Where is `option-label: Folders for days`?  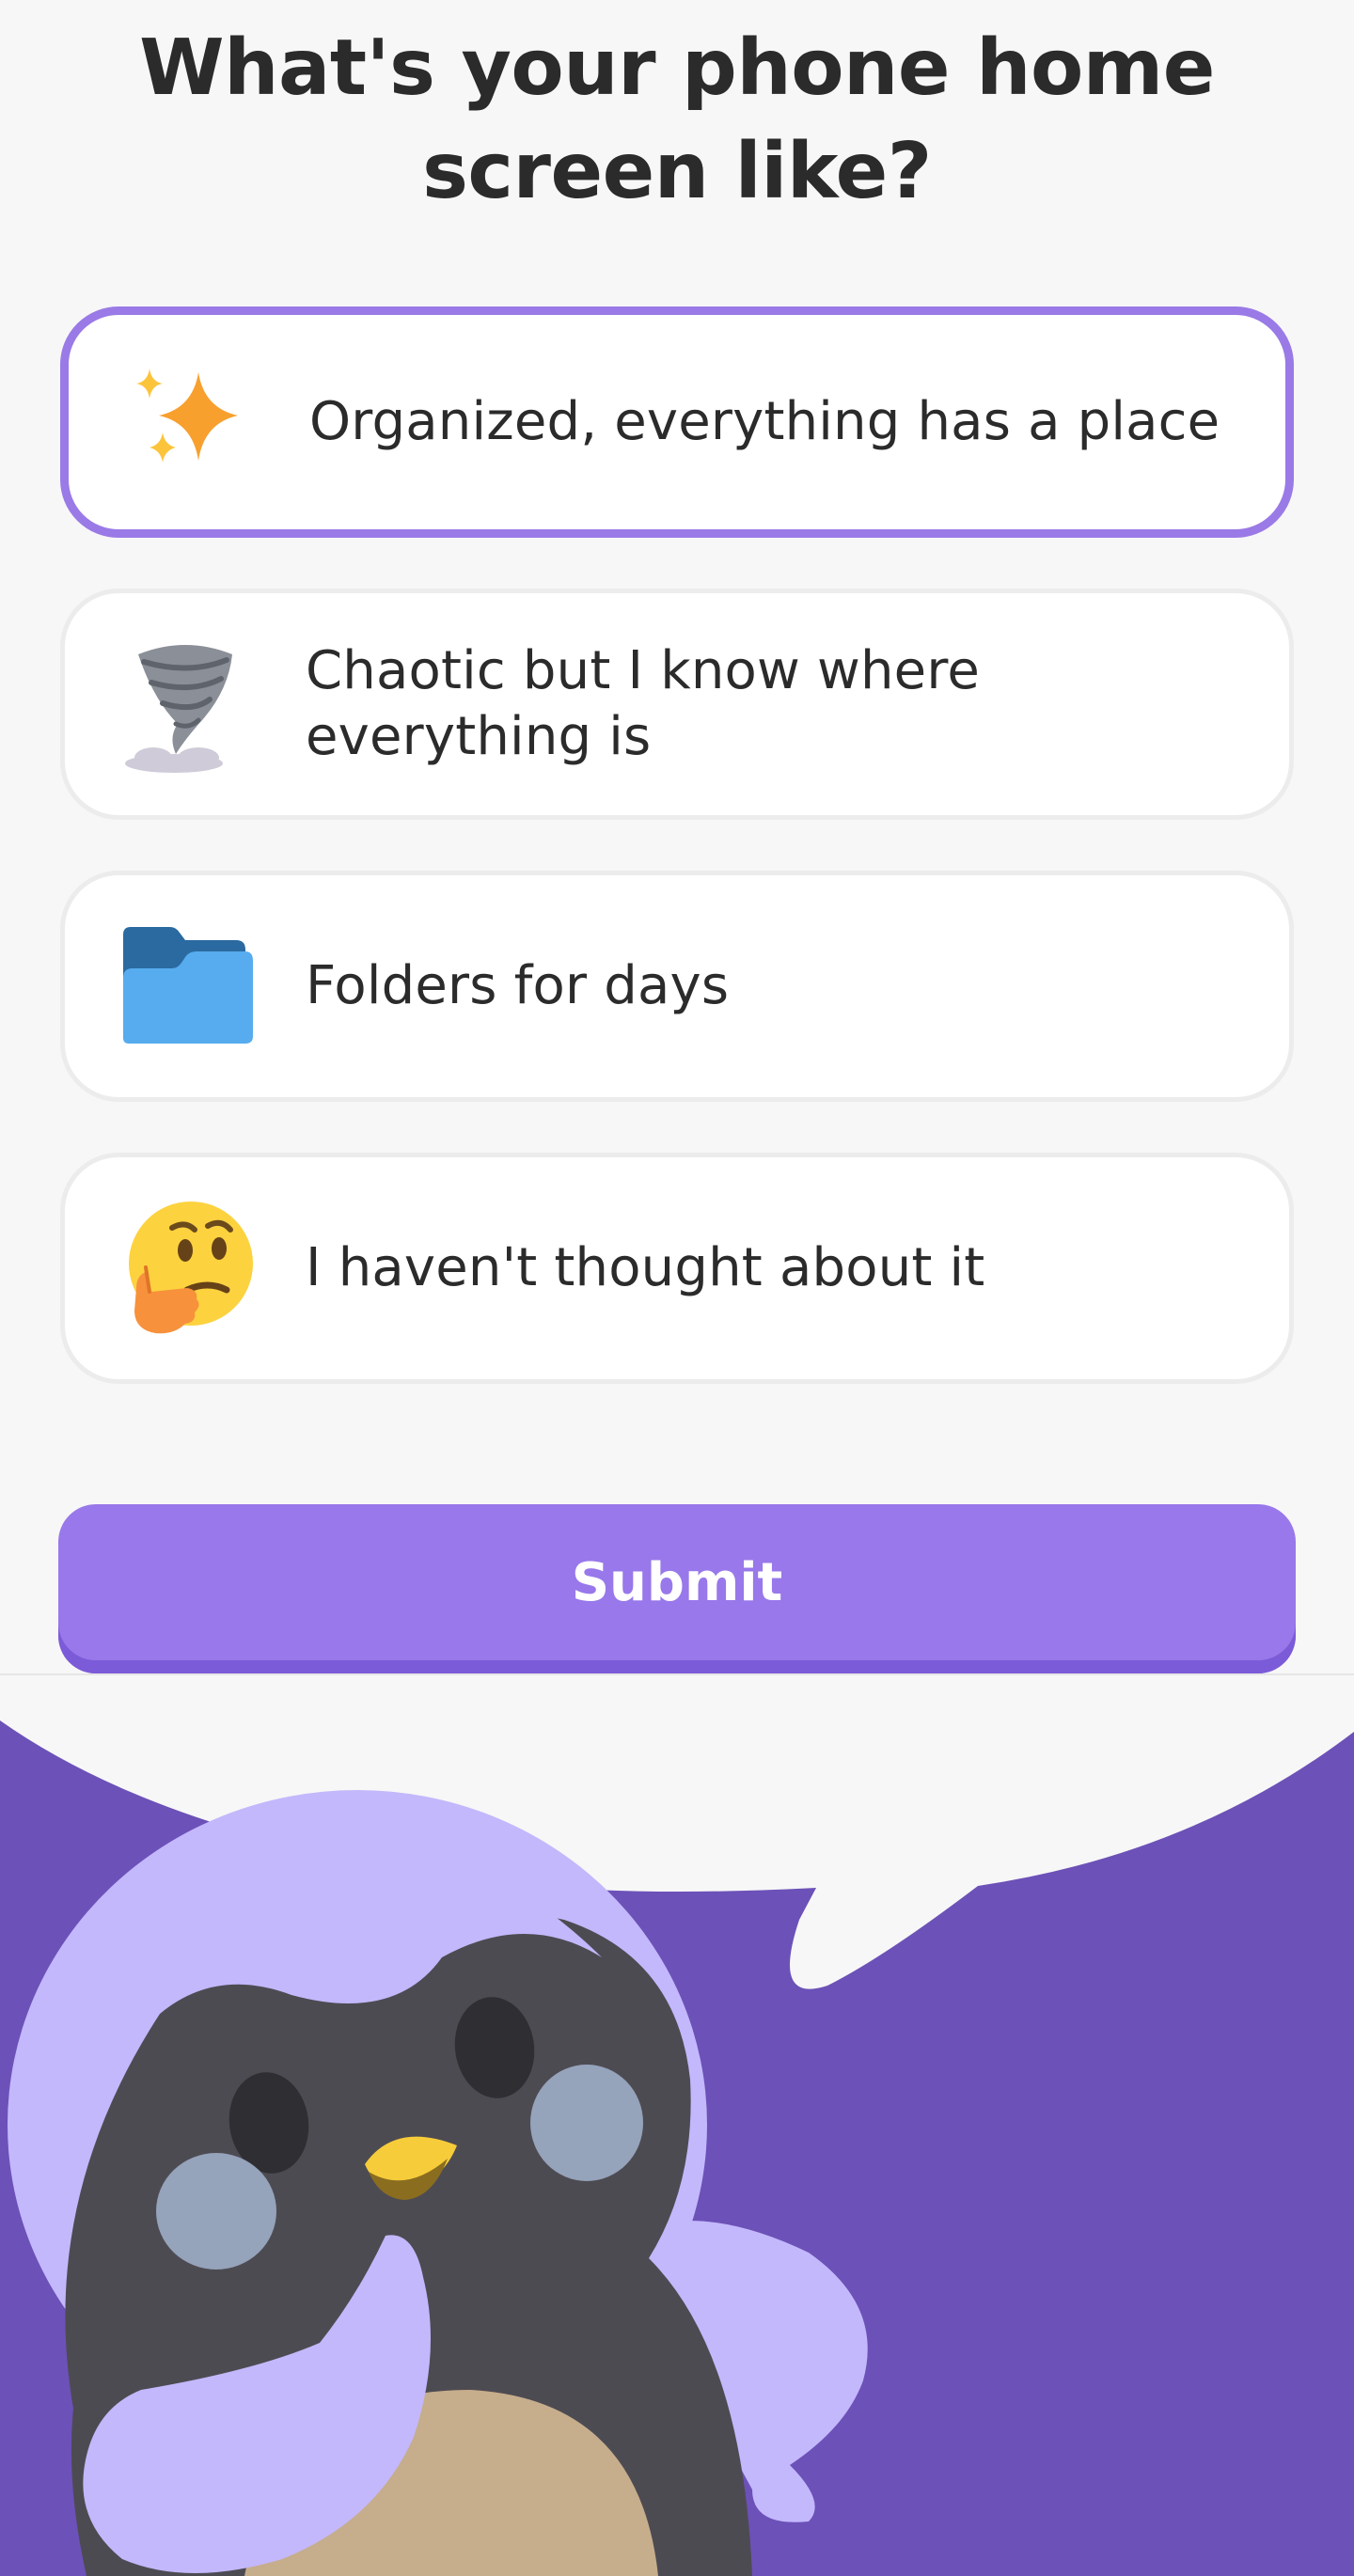
option-label: Folders for days is located at coordinates (518, 986).